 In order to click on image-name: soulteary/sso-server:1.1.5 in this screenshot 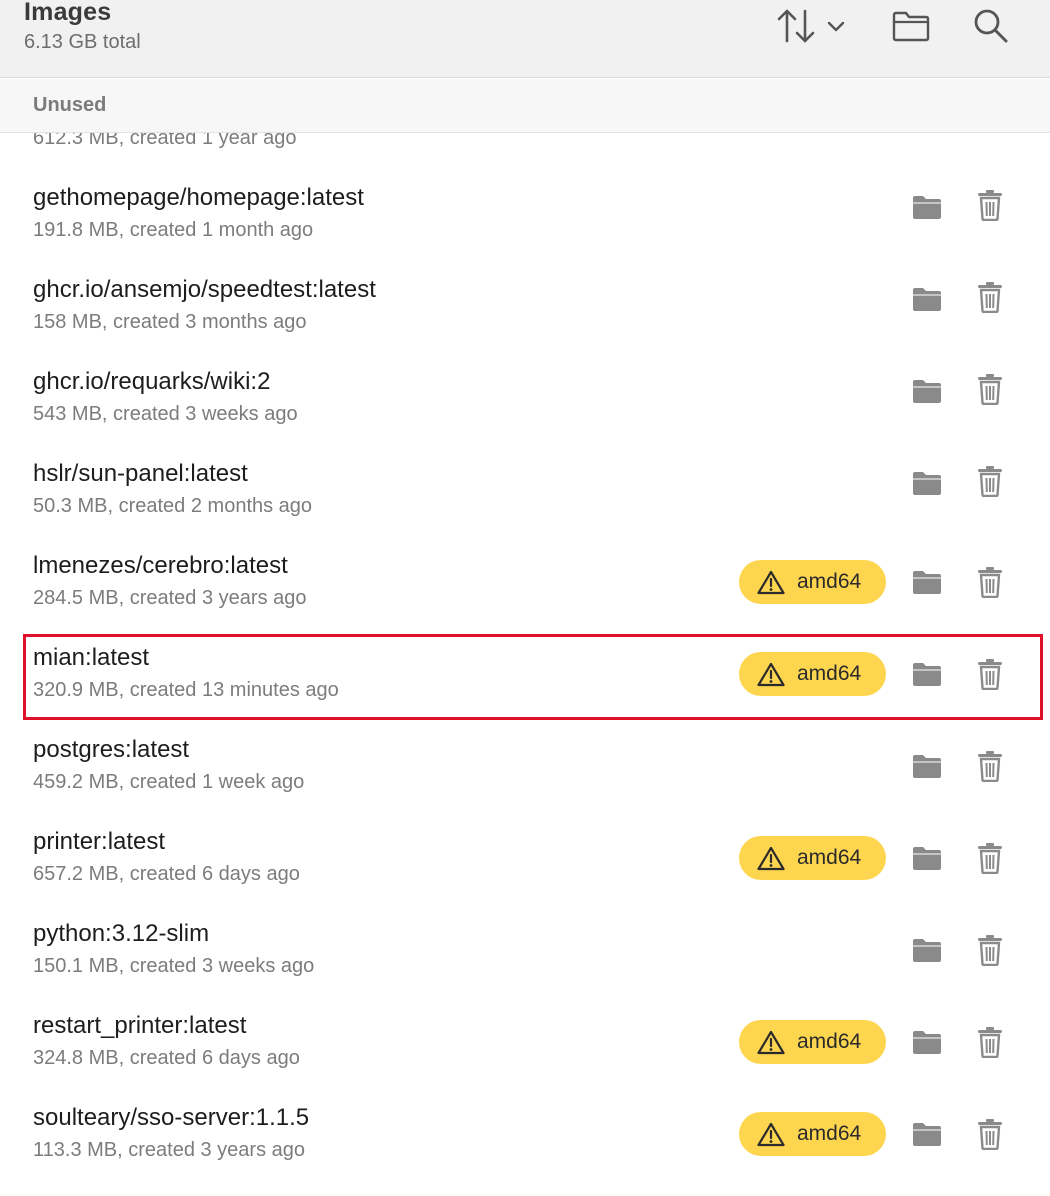, I will do `click(171, 1118)`.